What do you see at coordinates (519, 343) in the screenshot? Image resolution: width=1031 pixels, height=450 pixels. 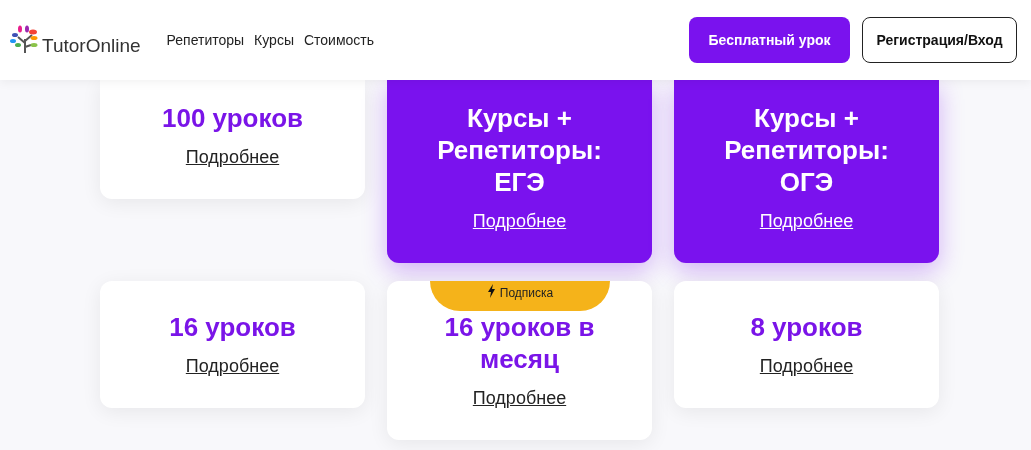 I see `plan-title: 16 уроков в месяц` at bounding box center [519, 343].